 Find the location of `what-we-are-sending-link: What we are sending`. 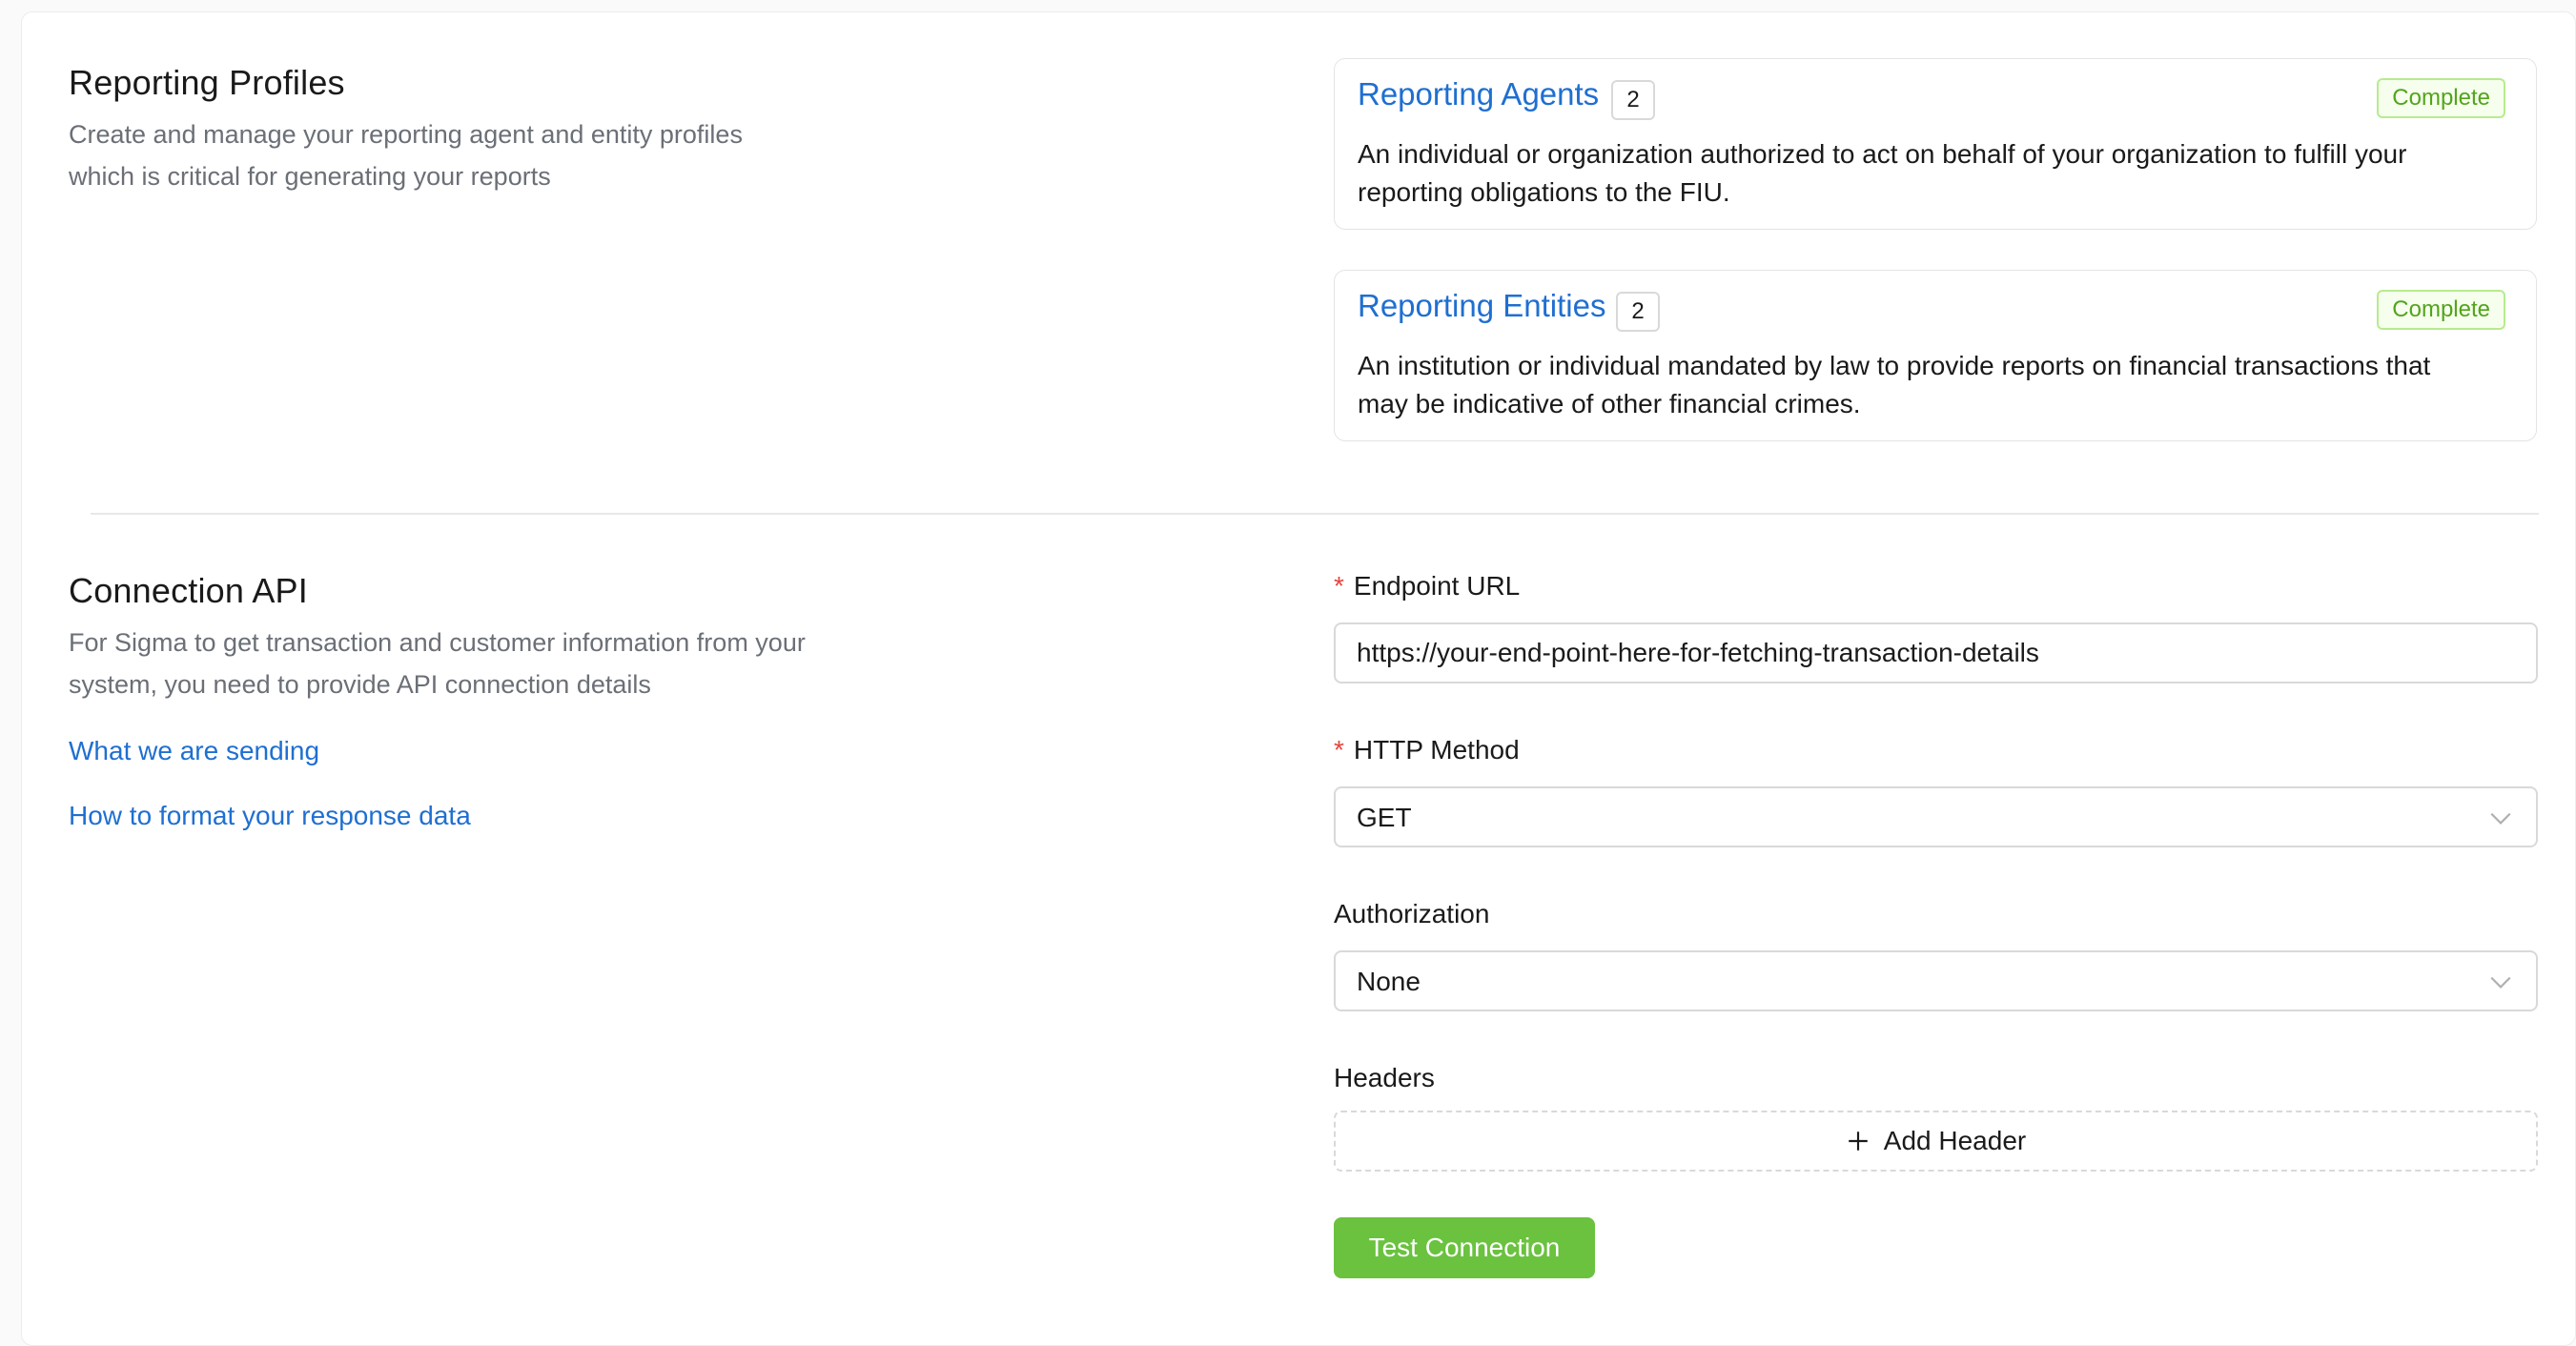

what-we-are-sending-link: What we are sending is located at coordinates (194, 751).